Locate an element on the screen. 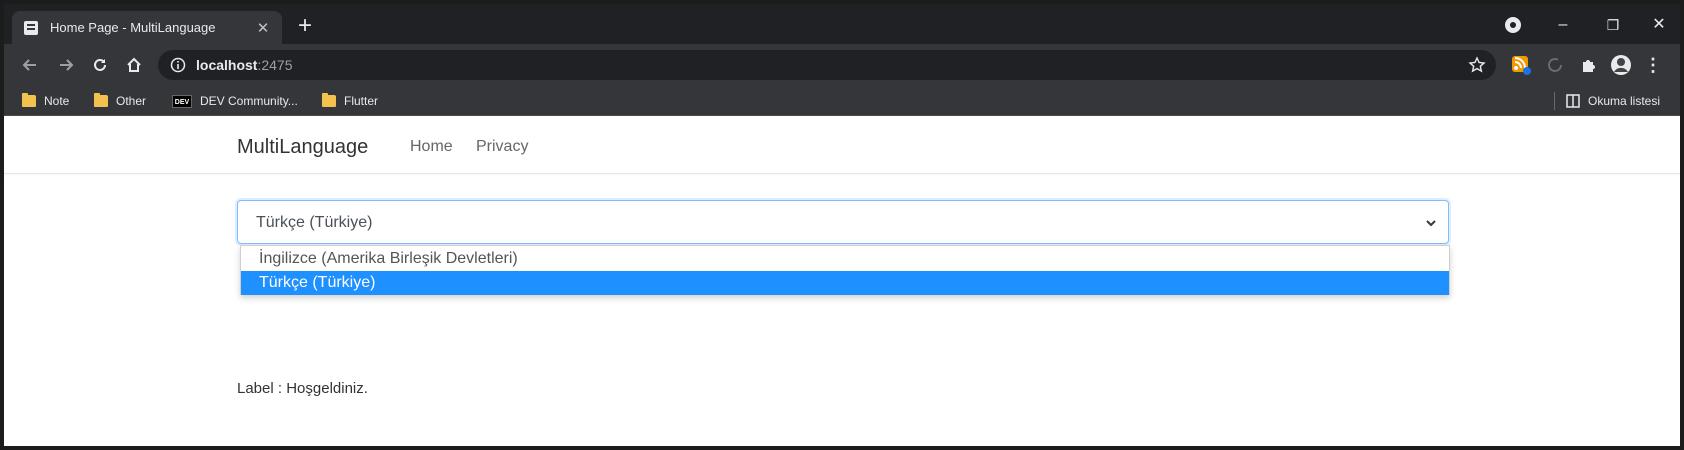 Image resolution: width=1684 pixels, height=450 pixels. tab-title: Home Page - MultiLanguage is located at coordinates (133, 27).